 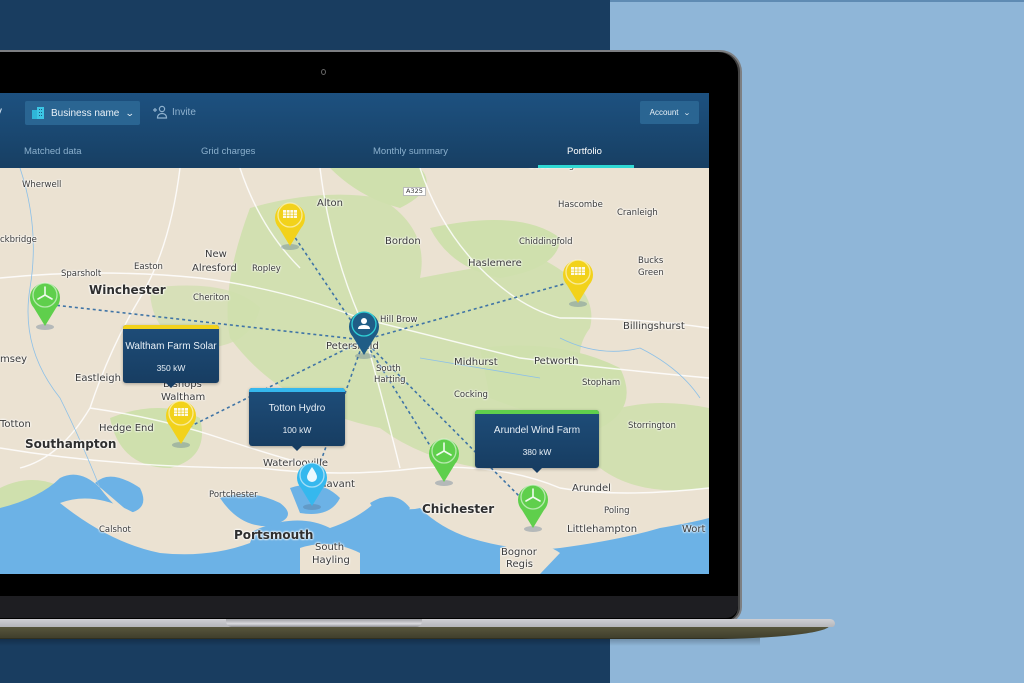 What do you see at coordinates (403, 241) in the screenshot?
I see `map-label: Bordon` at bounding box center [403, 241].